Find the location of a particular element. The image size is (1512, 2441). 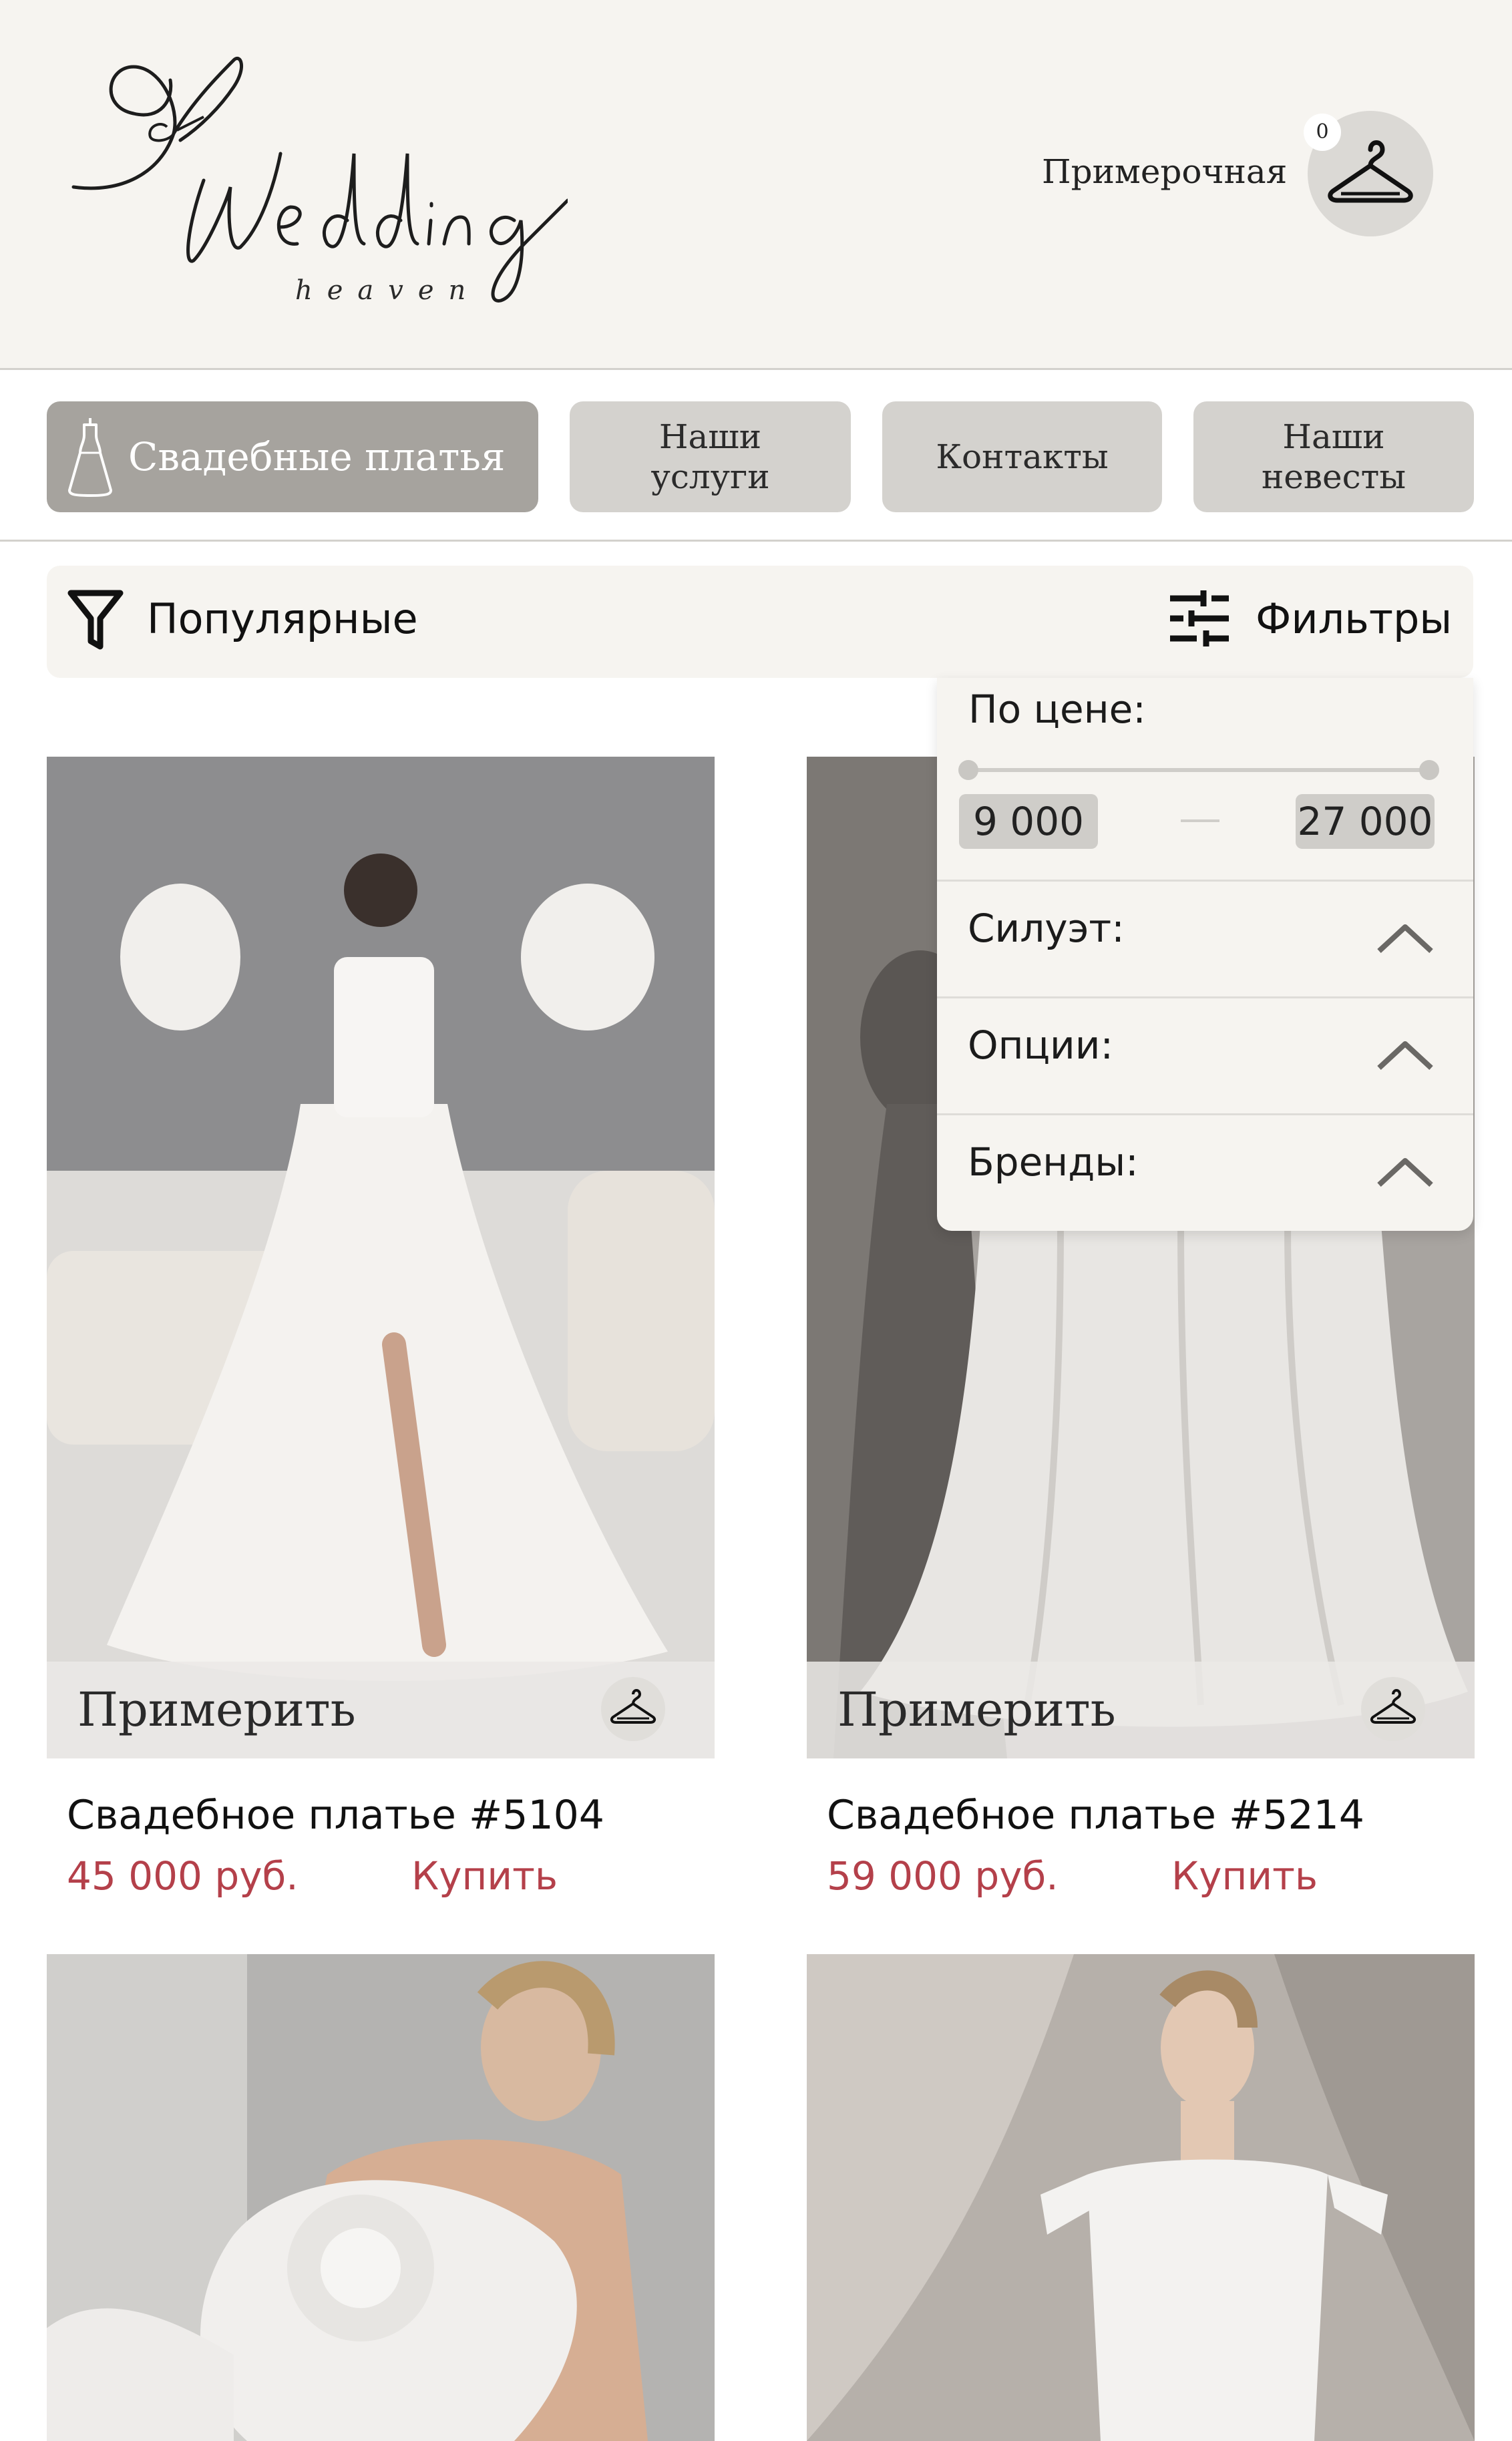

sort-popular-button: Популярные is located at coordinates (282, 618).